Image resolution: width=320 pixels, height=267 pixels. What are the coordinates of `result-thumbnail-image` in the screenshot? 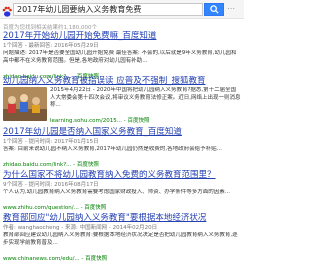 It's located at (25, 104).